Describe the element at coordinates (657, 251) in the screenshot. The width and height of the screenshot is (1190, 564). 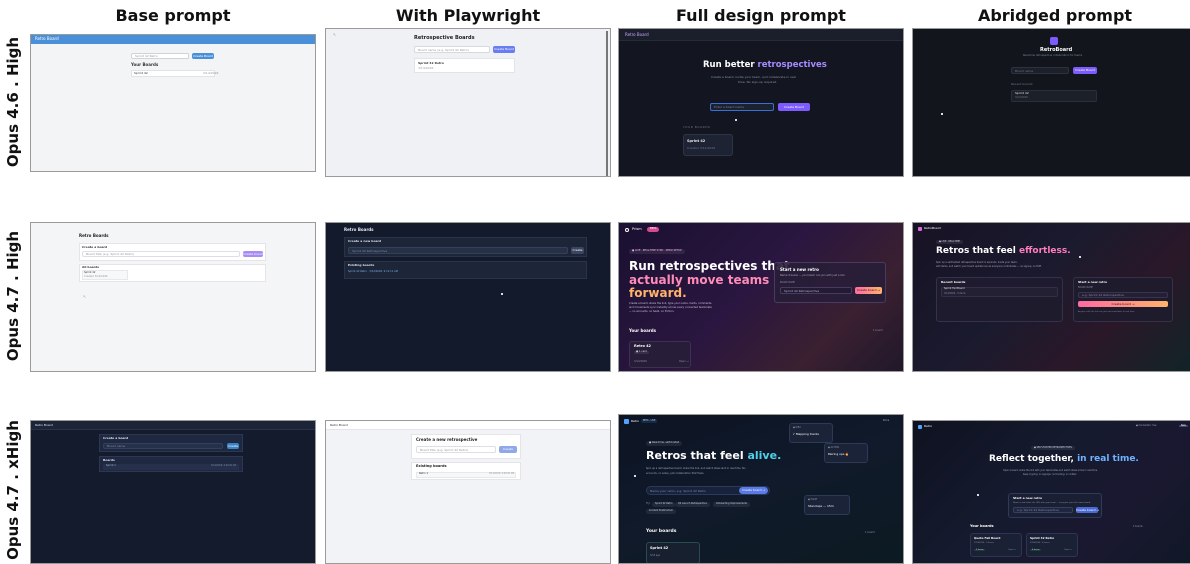
I see `live-pill: ● LIVE · REAL-TIME SYNC · ZERO SETUP` at that location.